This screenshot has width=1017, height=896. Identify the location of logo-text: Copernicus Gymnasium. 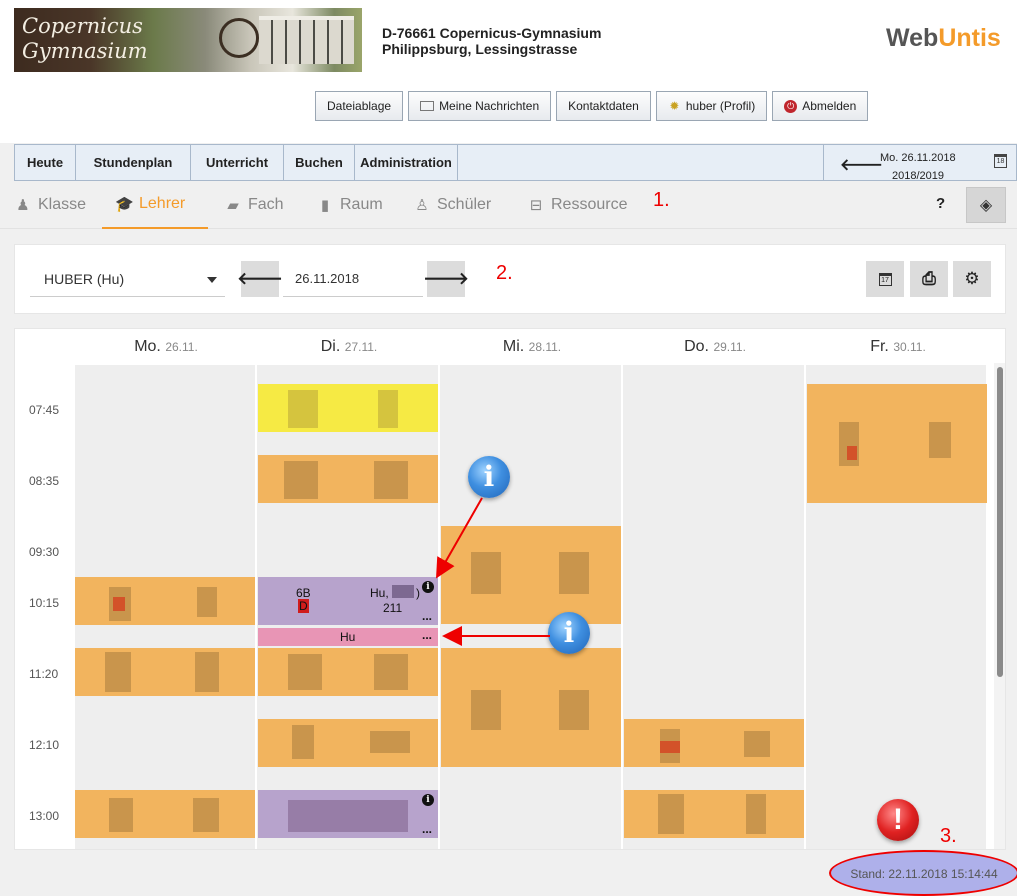
(85, 38).